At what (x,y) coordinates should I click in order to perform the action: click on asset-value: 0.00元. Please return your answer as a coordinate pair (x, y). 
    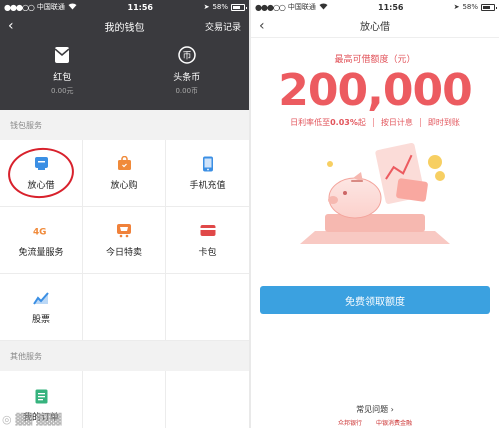
    Looking at the image, I should click on (62, 91).